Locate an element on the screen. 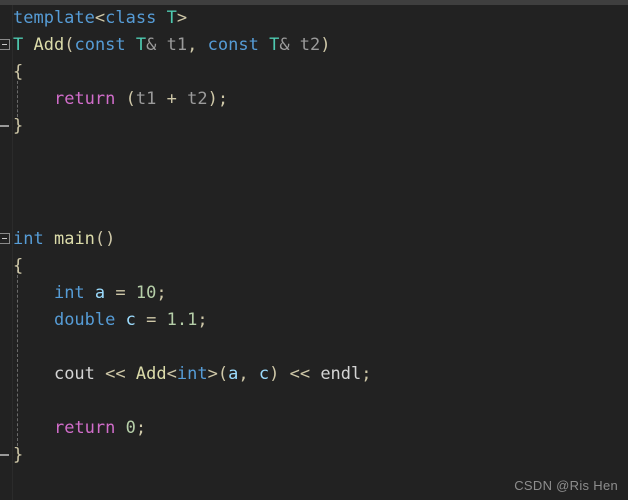 Image resolution: width=628 pixels, height=500 pixels. code-token: class is located at coordinates (131, 18).